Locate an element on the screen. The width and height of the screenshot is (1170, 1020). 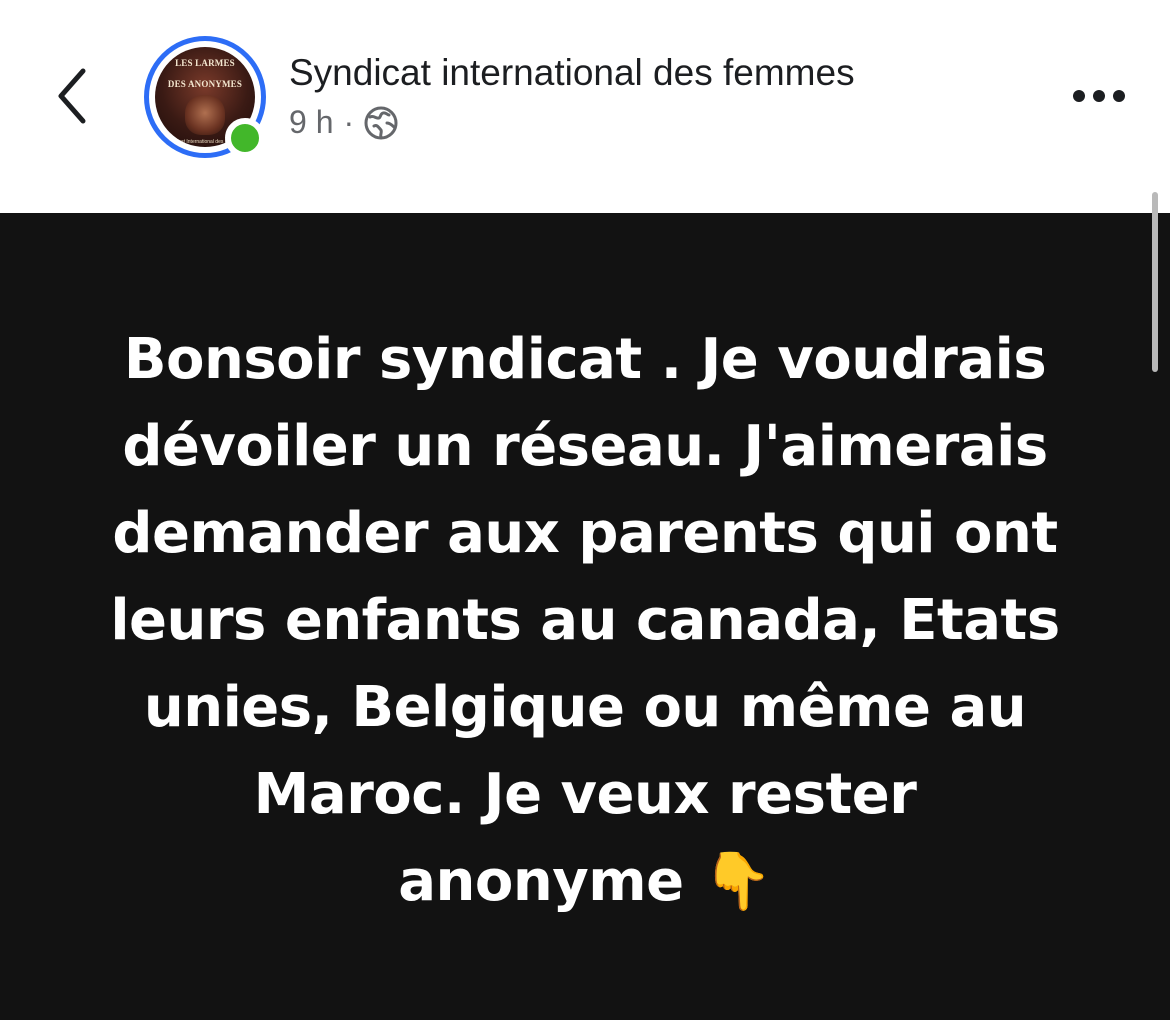
page-name: Syndicat international des femmes is located at coordinates (572, 73).